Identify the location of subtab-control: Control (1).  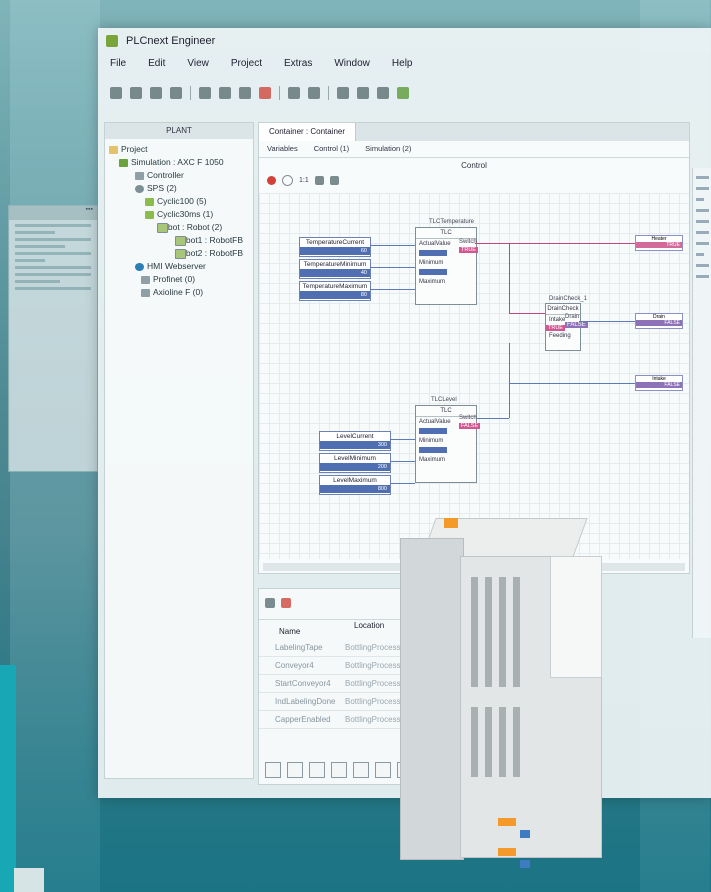
(331, 149).